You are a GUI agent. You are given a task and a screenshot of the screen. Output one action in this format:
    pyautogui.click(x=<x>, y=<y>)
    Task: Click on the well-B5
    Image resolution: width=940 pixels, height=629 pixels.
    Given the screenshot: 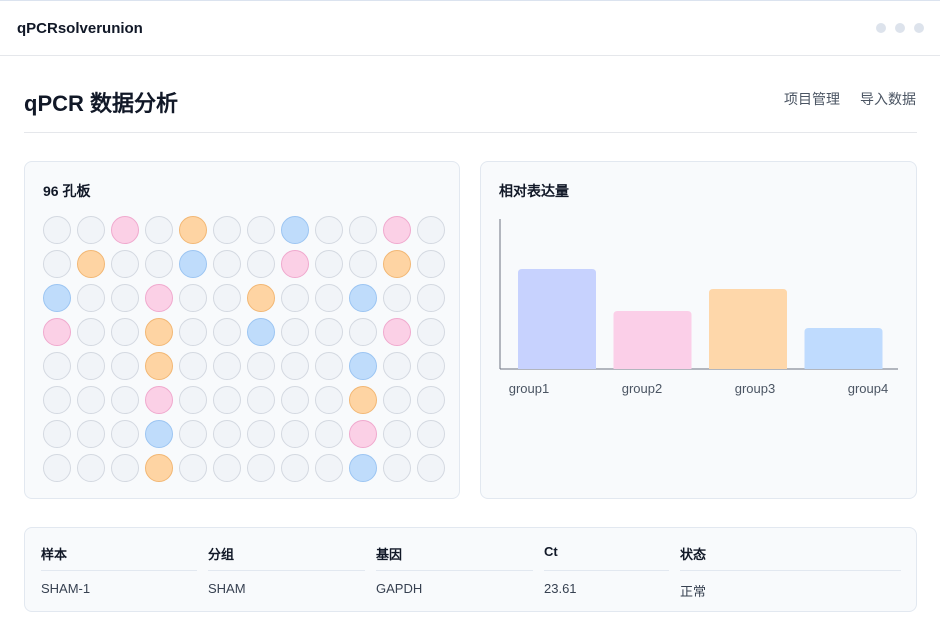 What is the action you would take?
    pyautogui.click(x=193, y=264)
    